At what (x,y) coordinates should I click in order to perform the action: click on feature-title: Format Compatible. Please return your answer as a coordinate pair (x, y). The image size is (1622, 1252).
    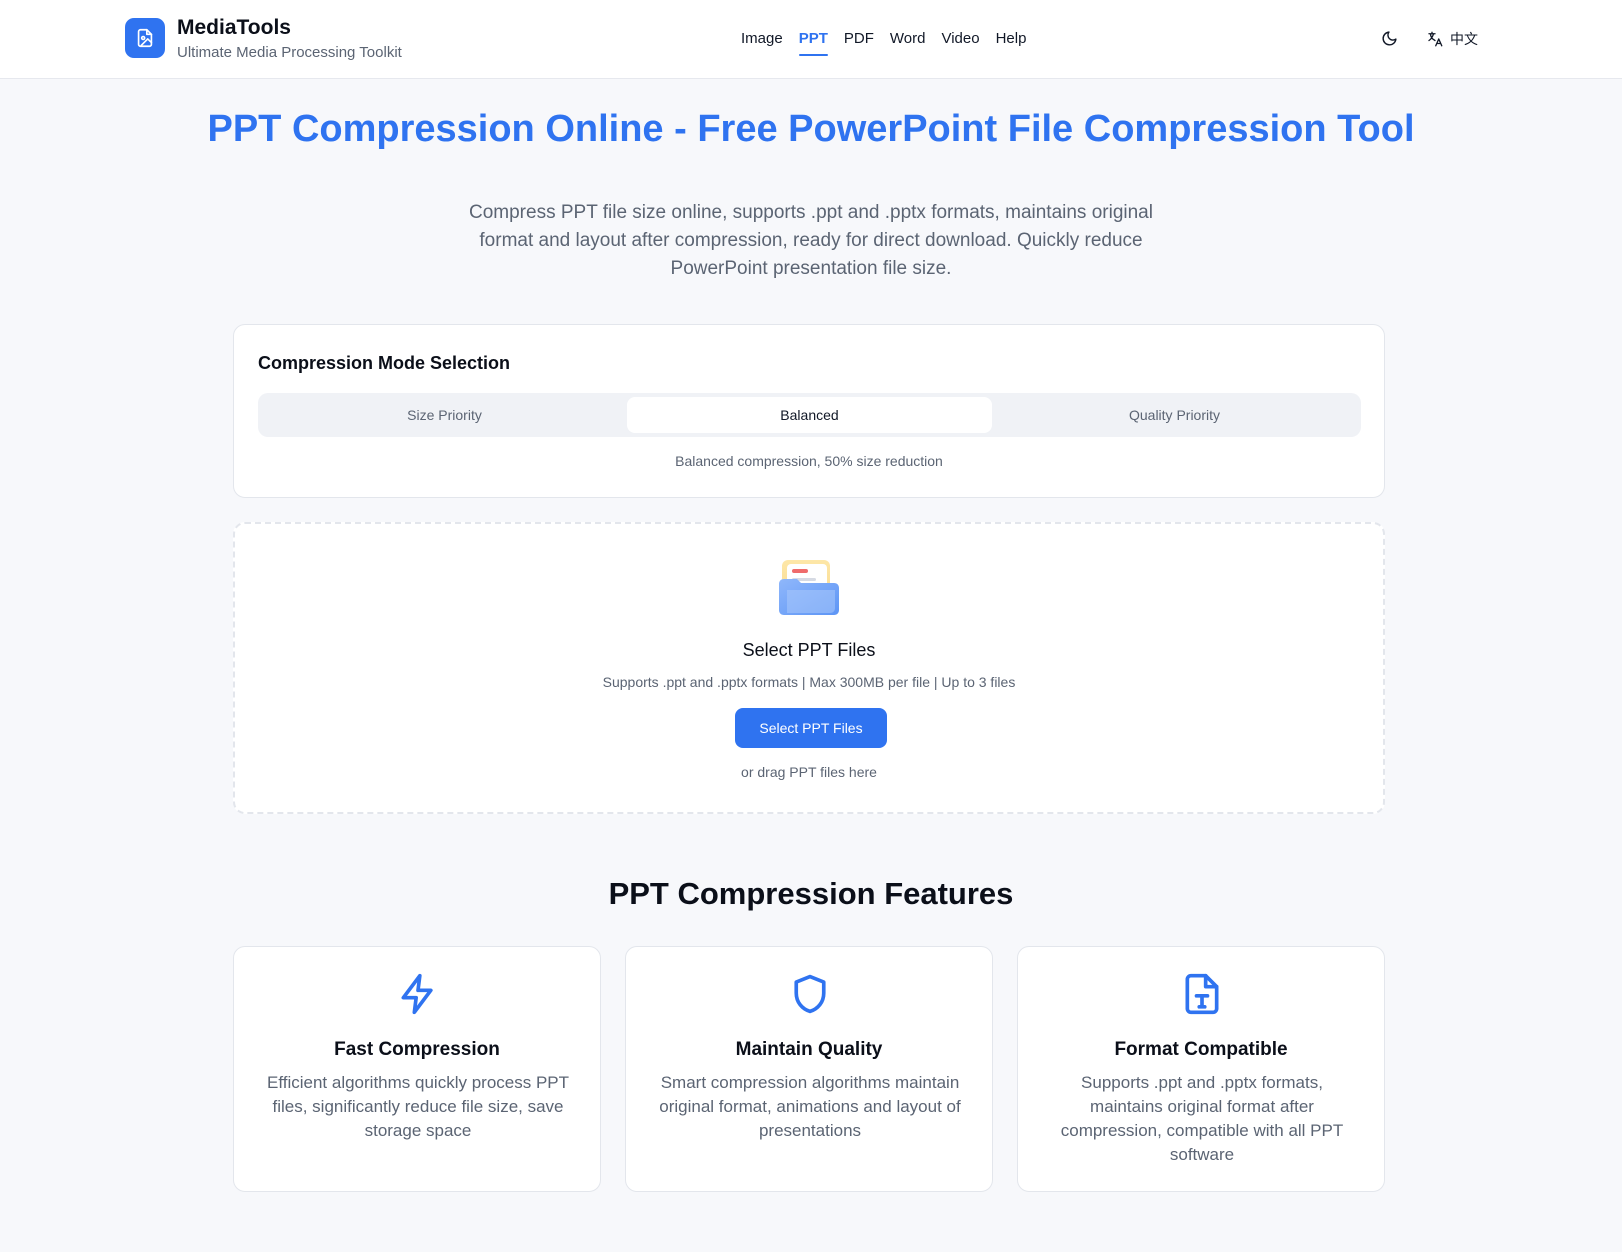
    Looking at the image, I should click on (1201, 1049).